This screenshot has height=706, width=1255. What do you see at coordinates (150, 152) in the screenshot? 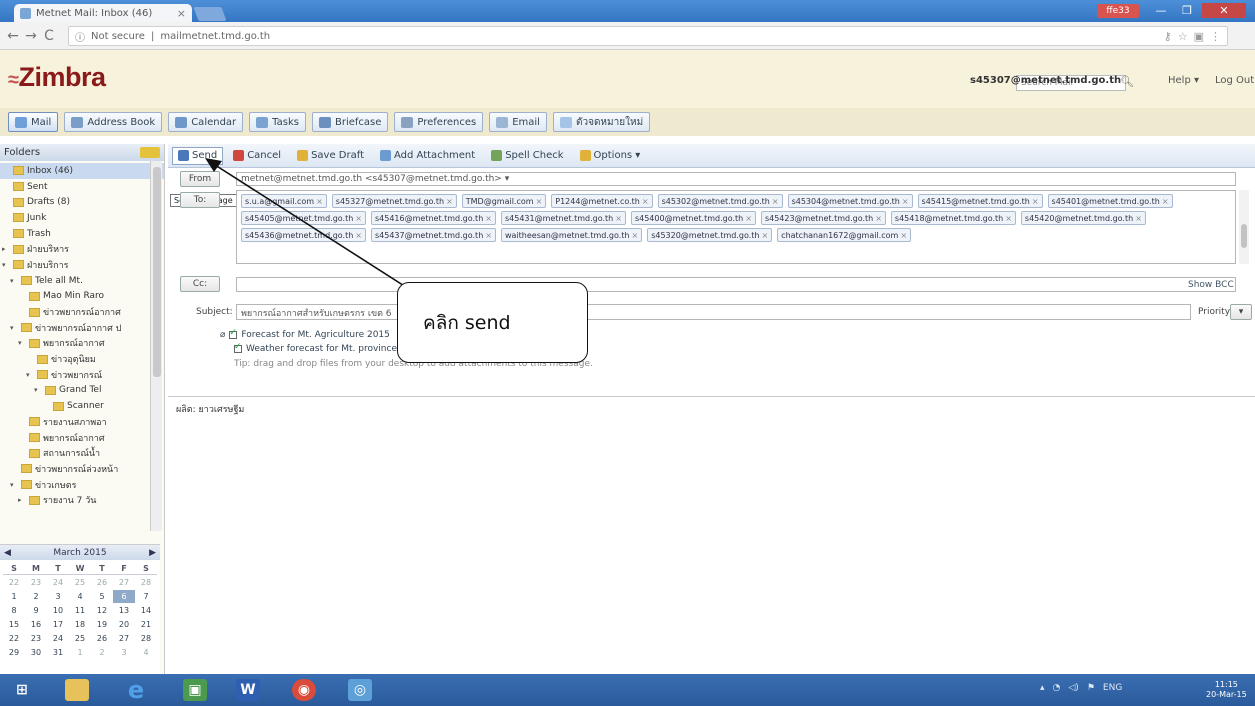
I see `folder-options-icon` at bounding box center [150, 152].